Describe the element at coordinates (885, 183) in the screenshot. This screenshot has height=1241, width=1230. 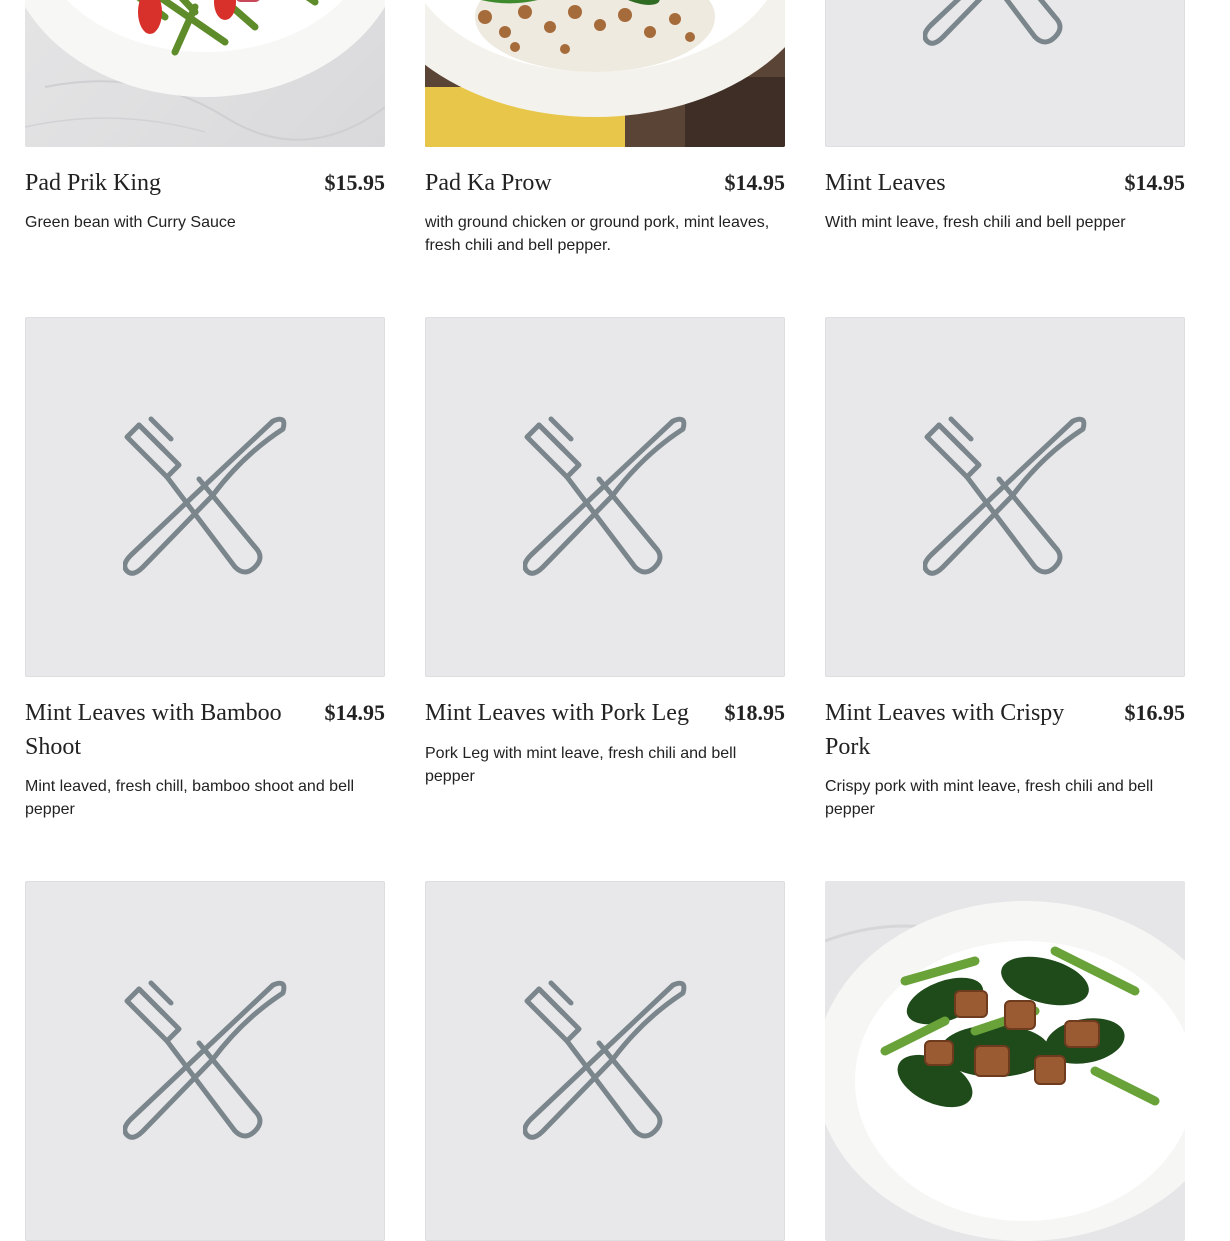
I see `menu-item-name: Mint Leaves` at that location.